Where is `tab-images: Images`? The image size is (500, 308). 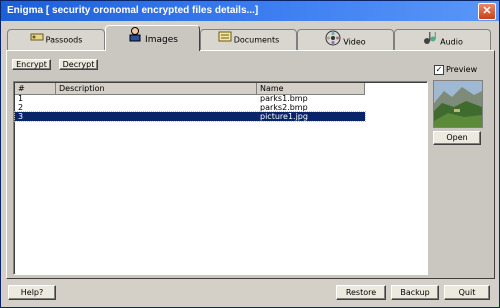 tab-images: Images is located at coordinates (152, 38).